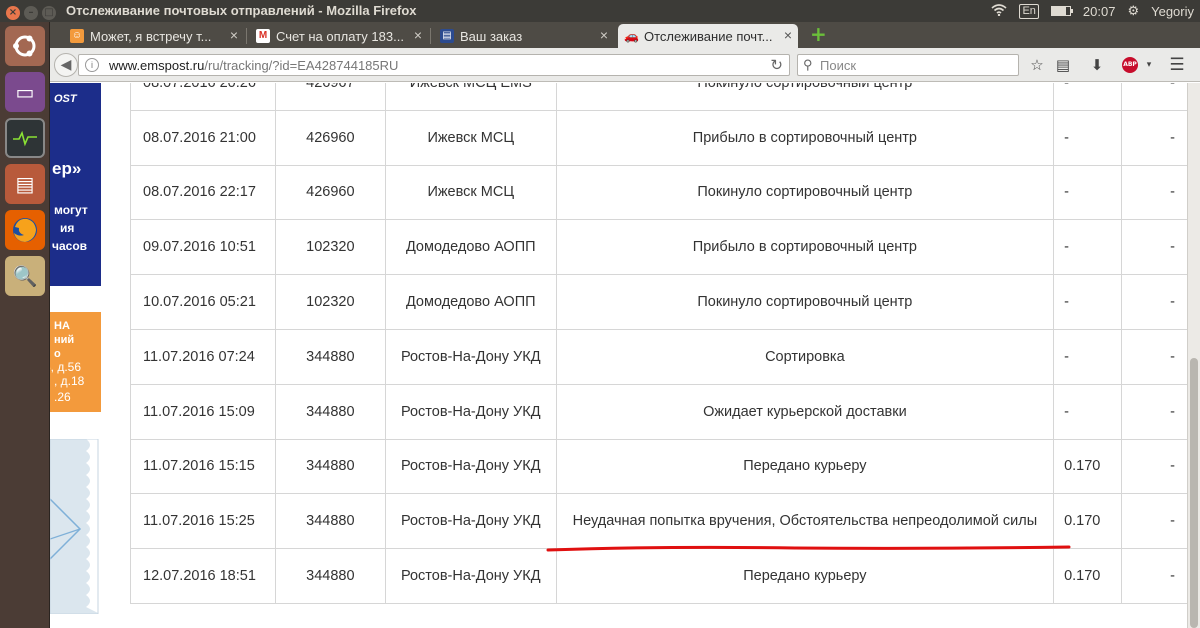  Describe the element at coordinates (66, 65) in the screenshot. I see `back-arrow-icon: ◀` at that location.